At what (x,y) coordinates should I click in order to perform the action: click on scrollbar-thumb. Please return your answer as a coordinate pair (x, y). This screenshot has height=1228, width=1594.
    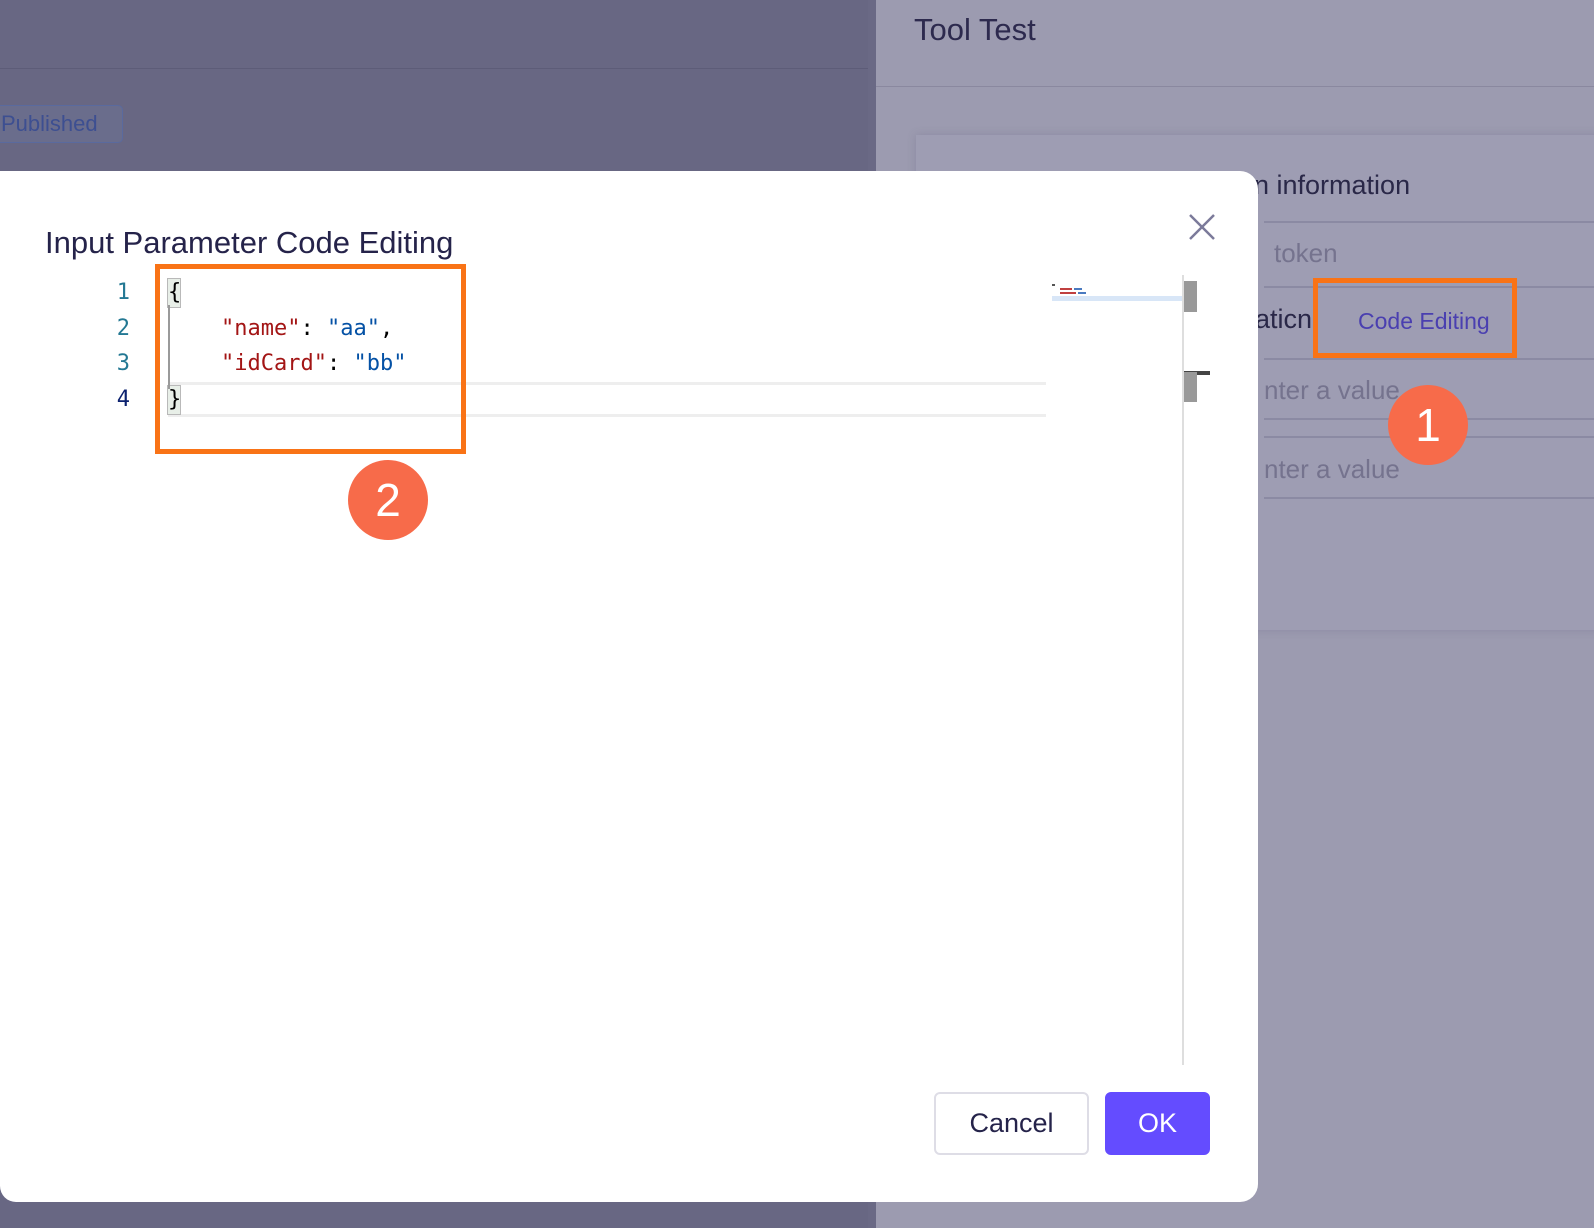
    Looking at the image, I should click on (1190, 296).